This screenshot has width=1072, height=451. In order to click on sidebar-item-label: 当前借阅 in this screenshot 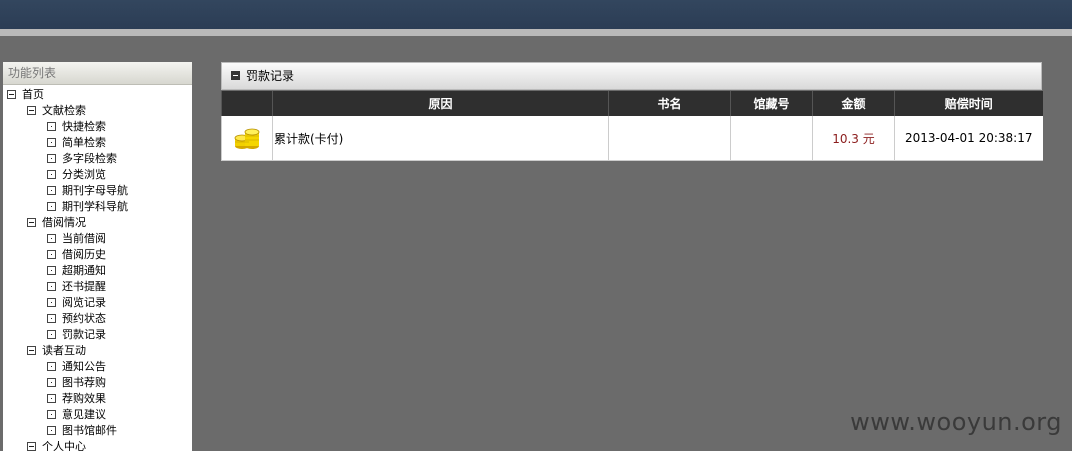, I will do `click(84, 238)`.